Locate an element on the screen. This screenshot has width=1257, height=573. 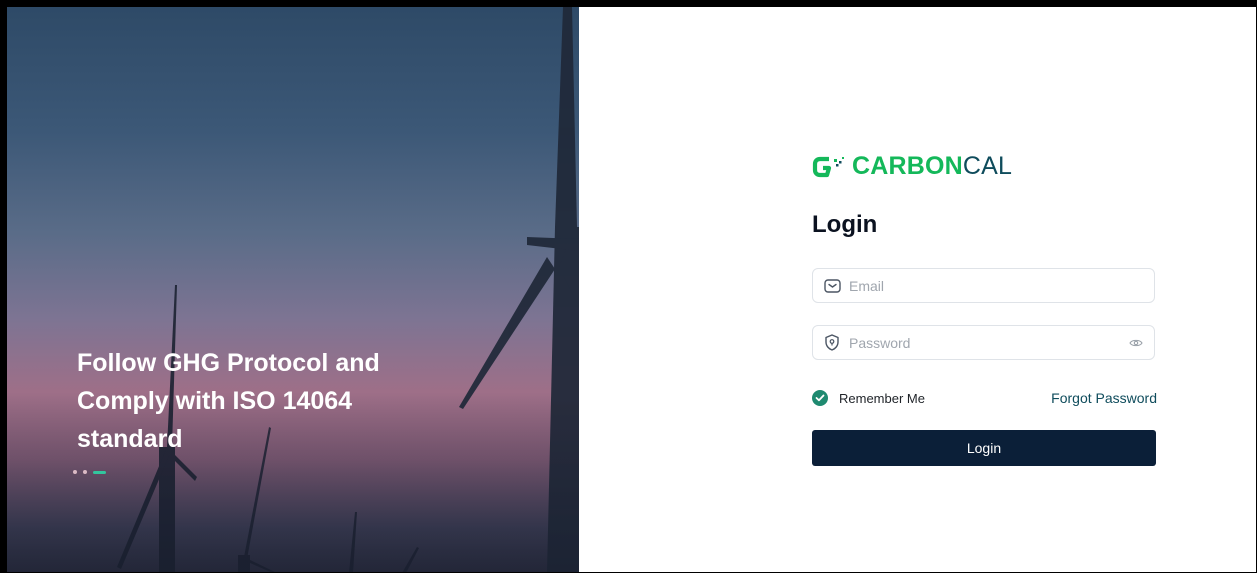
remember-me-checkbox: Remember Me is located at coordinates (868, 398).